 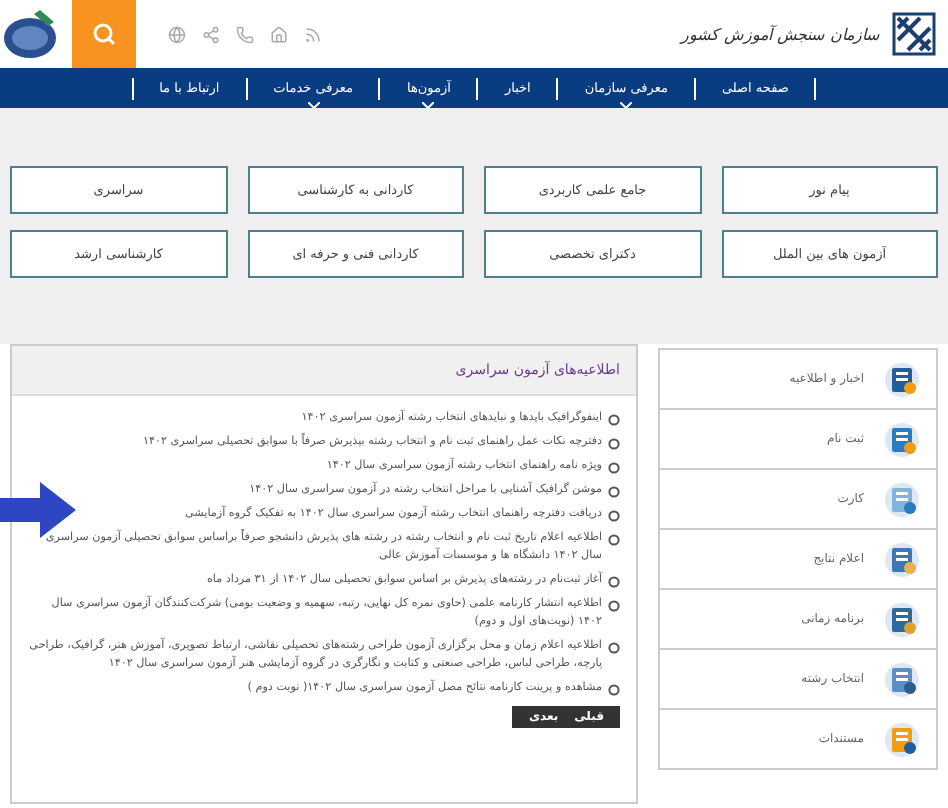 I want to click on search-icon, so click(x=104, y=34).